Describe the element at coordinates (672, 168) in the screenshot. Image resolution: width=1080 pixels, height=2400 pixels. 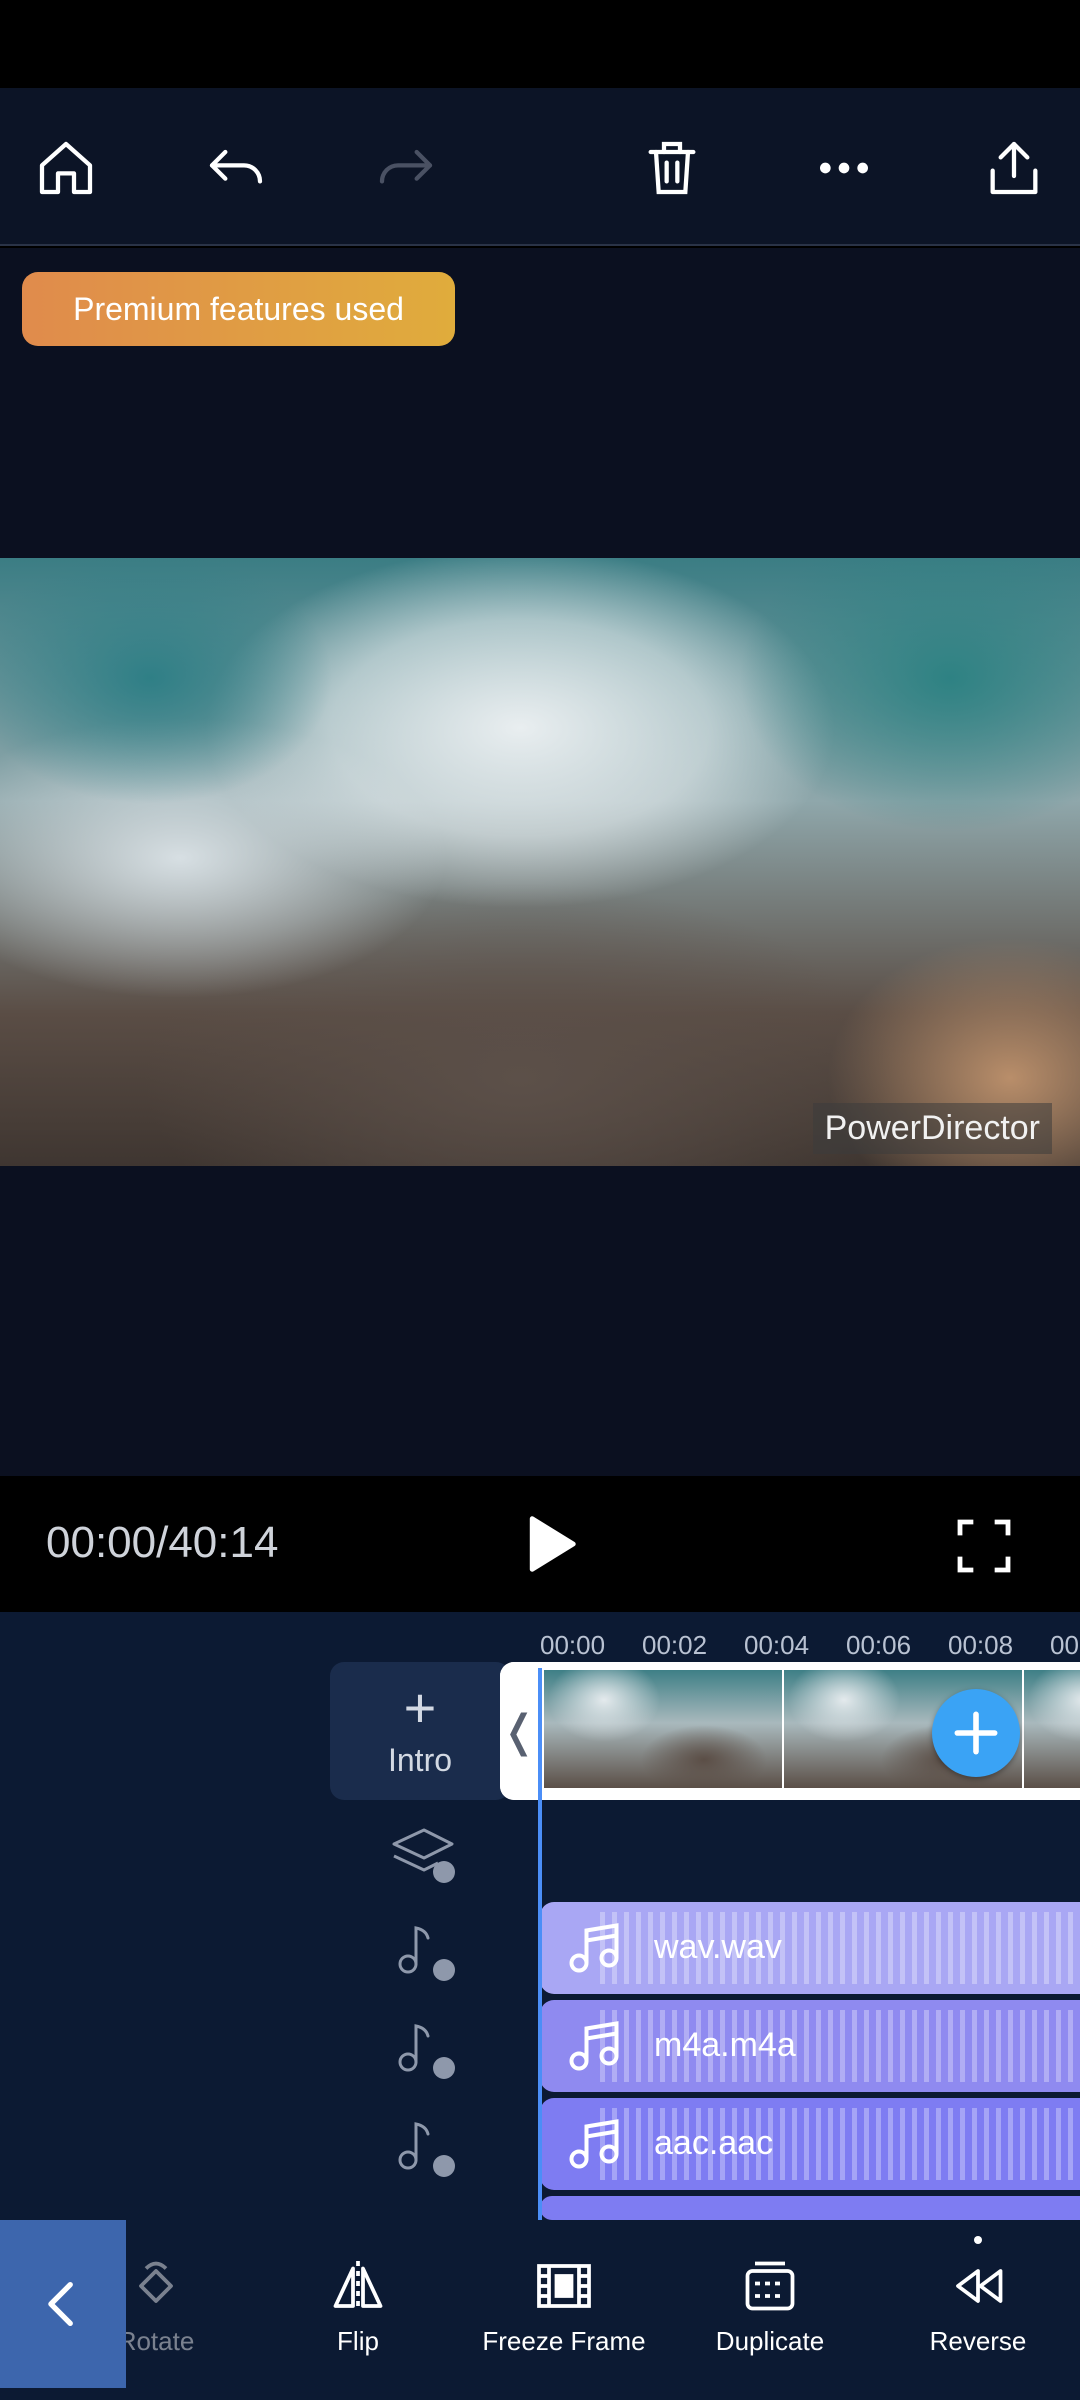
I see `trash-icon` at that location.